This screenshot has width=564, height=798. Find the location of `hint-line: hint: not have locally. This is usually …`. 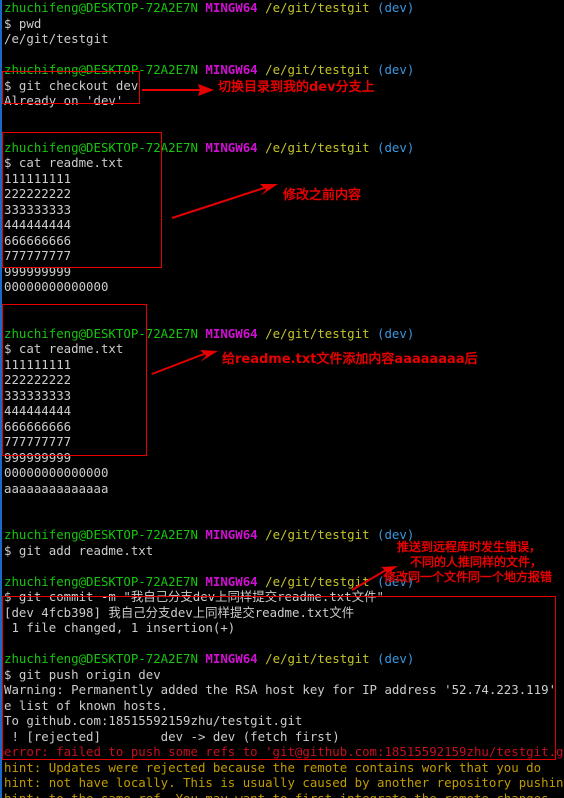

hint-line: hint: not have locally. This is usually … is located at coordinates (284, 782).